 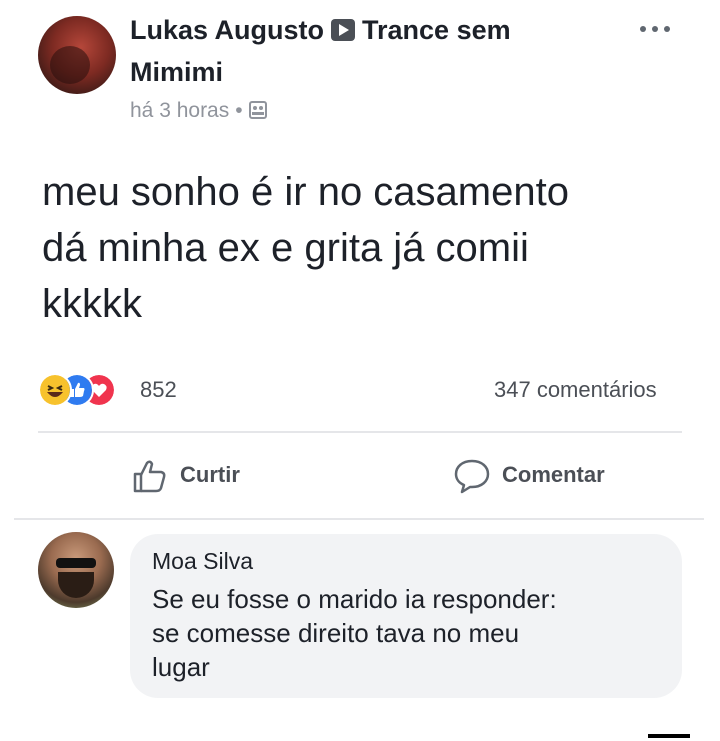 I want to click on group-name-line2: Mimimi, so click(x=176, y=72).